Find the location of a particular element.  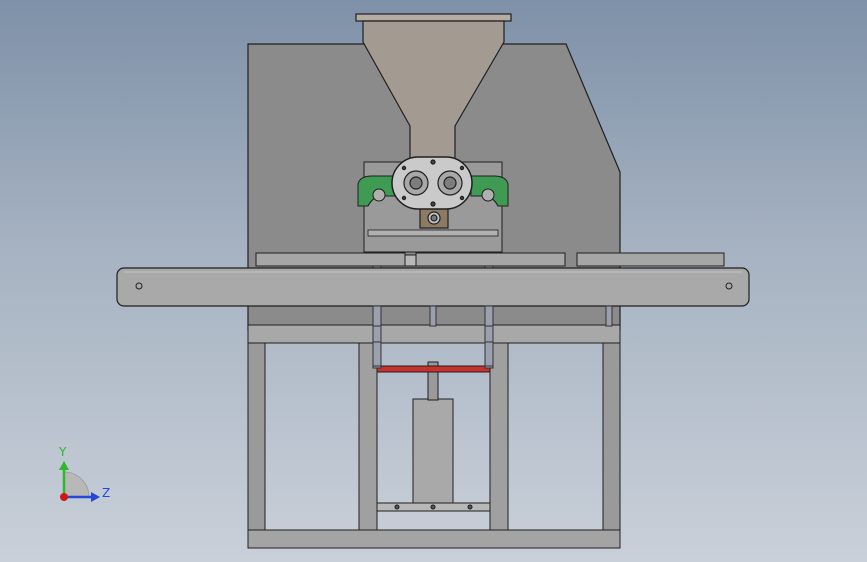

mount-crossbar is located at coordinates (433, 233).